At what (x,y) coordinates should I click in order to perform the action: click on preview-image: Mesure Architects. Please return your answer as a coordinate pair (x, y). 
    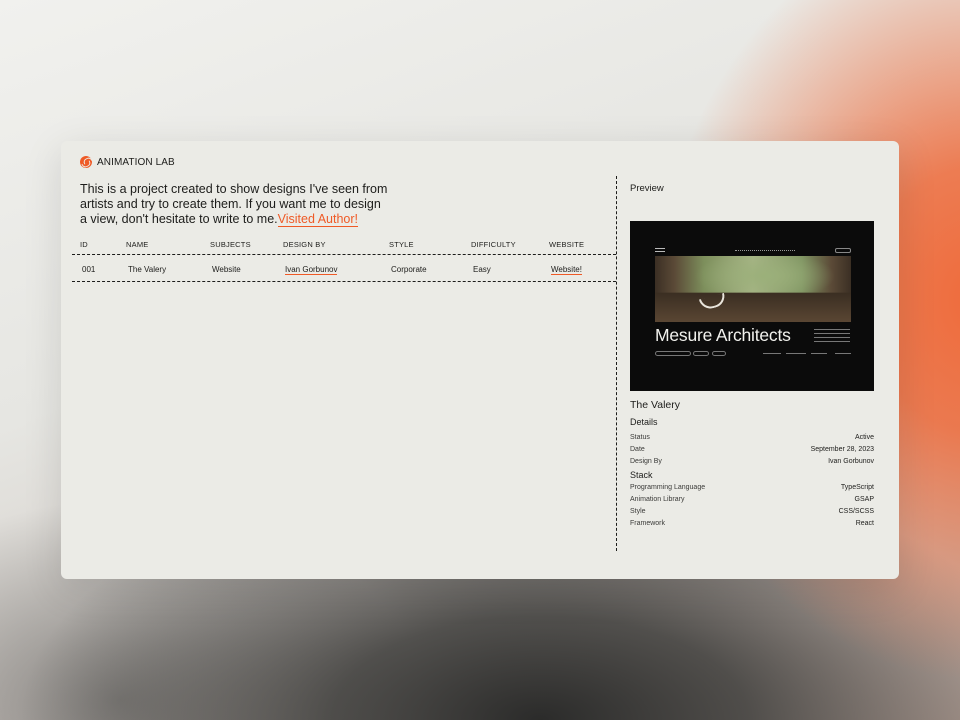
    Looking at the image, I should click on (752, 306).